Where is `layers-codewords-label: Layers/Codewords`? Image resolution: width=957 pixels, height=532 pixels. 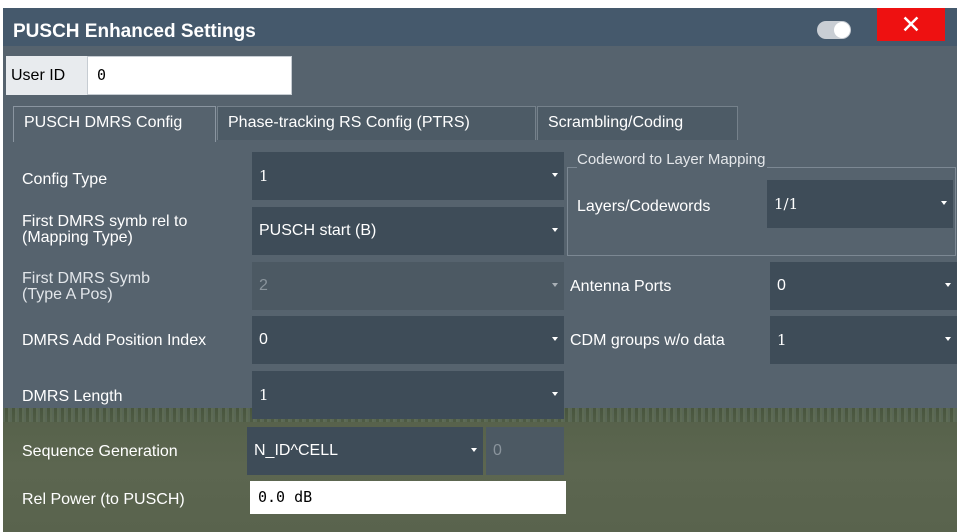
layers-codewords-label: Layers/Codewords is located at coordinates (644, 206).